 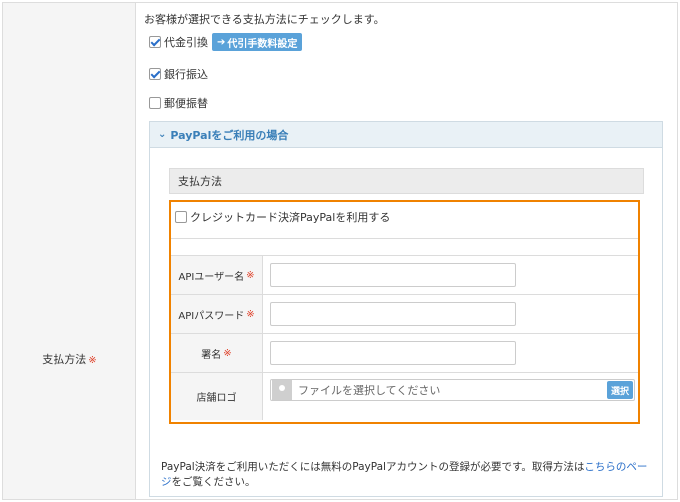 What do you see at coordinates (393, 275) in the screenshot?
I see `api-username-input` at bounding box center [393, 275].